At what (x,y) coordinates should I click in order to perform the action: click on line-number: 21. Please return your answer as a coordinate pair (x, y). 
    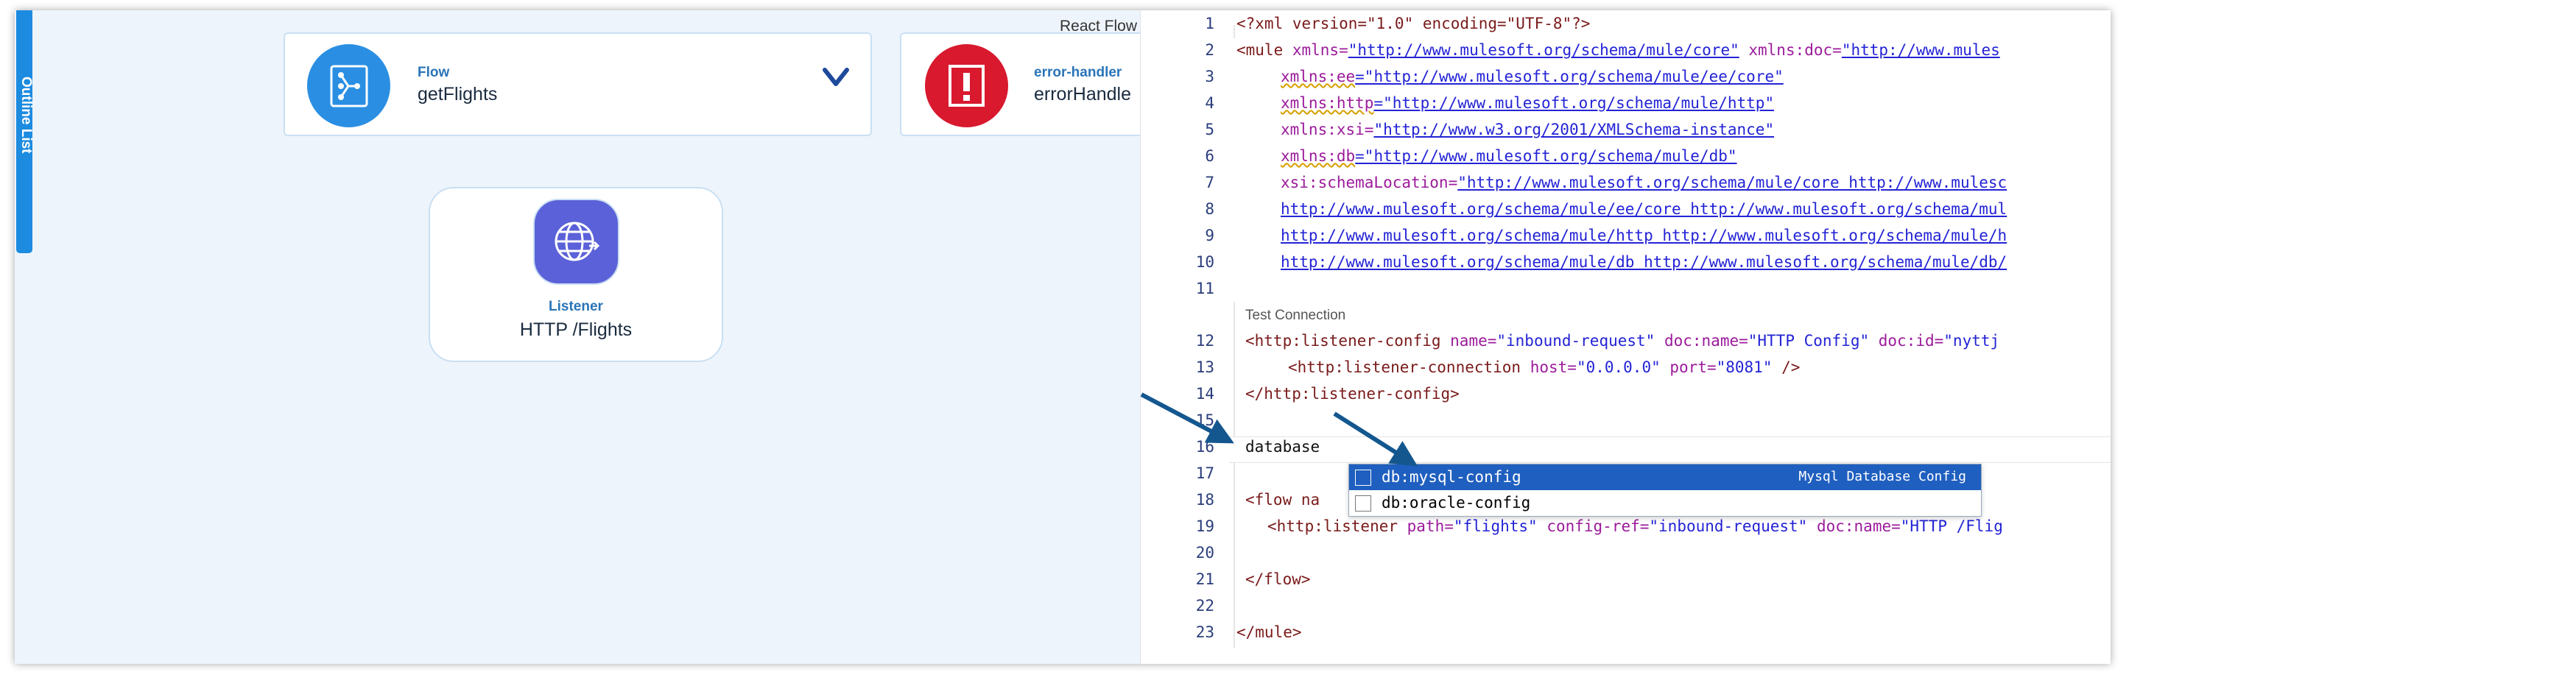
    Looking at the image, I should click on (1204, 579).